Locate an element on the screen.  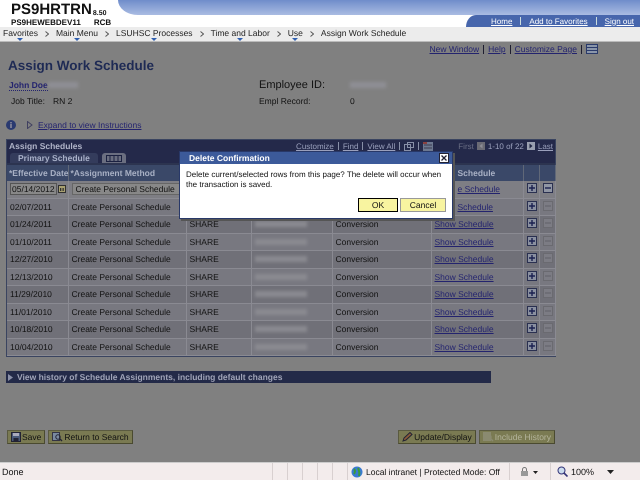
table-cell: 12/27/2010 is located at coordinates (31, 259).